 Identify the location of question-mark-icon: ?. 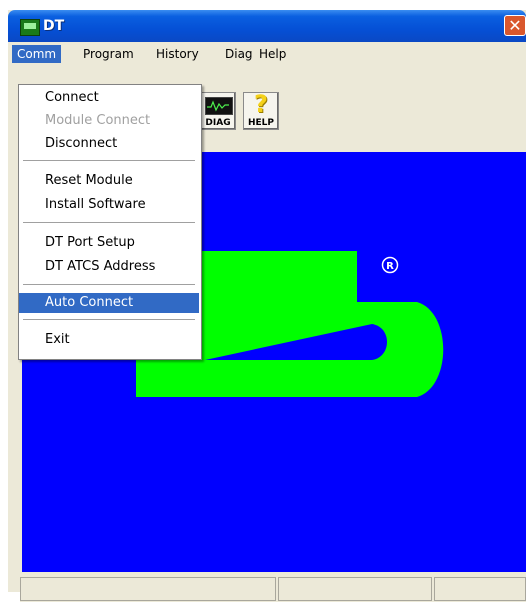
(261, 104).